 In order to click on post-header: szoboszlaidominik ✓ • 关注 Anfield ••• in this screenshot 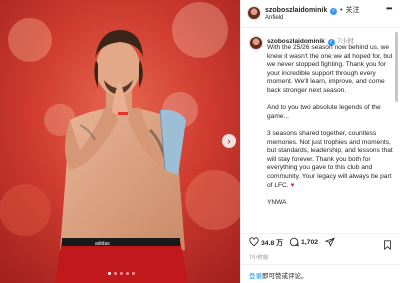, I will do `click(320, 14)`.